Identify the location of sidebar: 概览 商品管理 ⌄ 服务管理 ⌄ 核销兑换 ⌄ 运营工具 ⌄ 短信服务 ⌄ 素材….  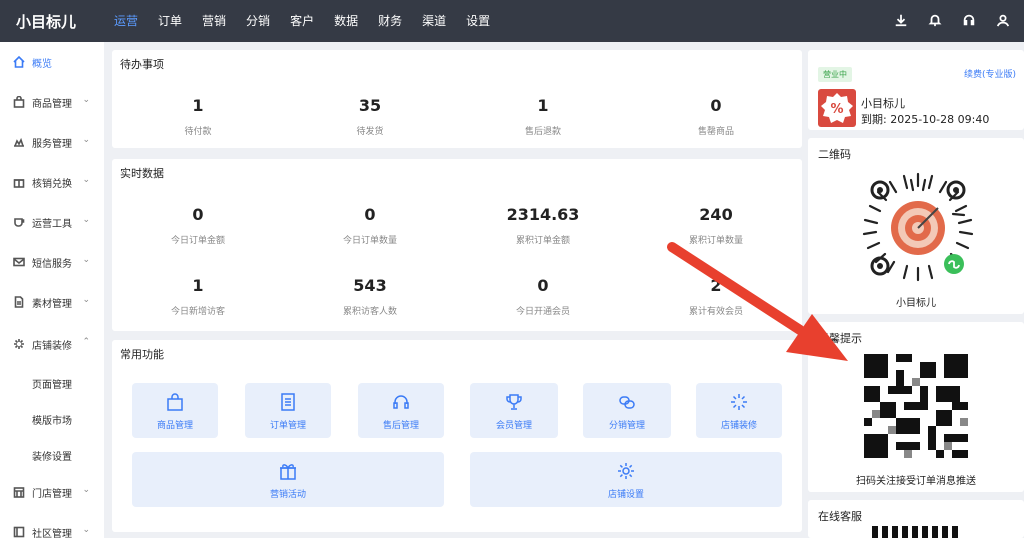
(52, 290).